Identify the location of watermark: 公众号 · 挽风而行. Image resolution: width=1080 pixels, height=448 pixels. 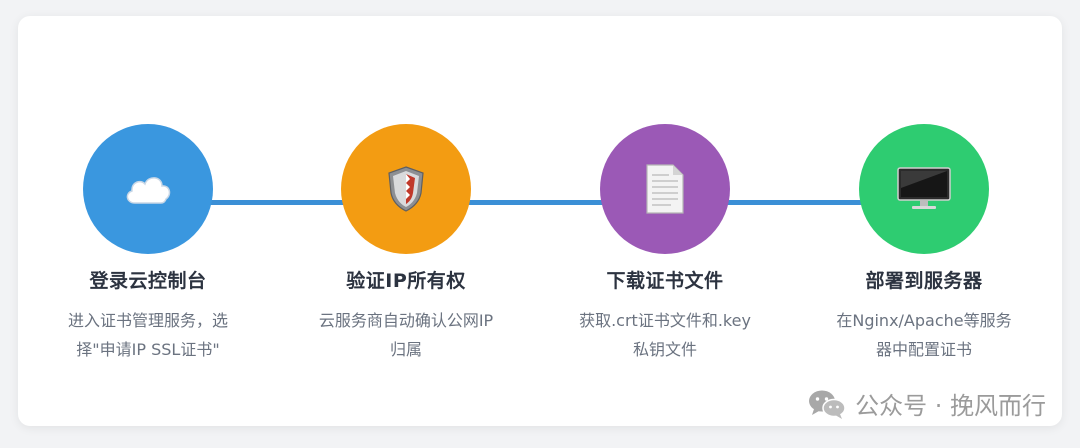
(926, 403).